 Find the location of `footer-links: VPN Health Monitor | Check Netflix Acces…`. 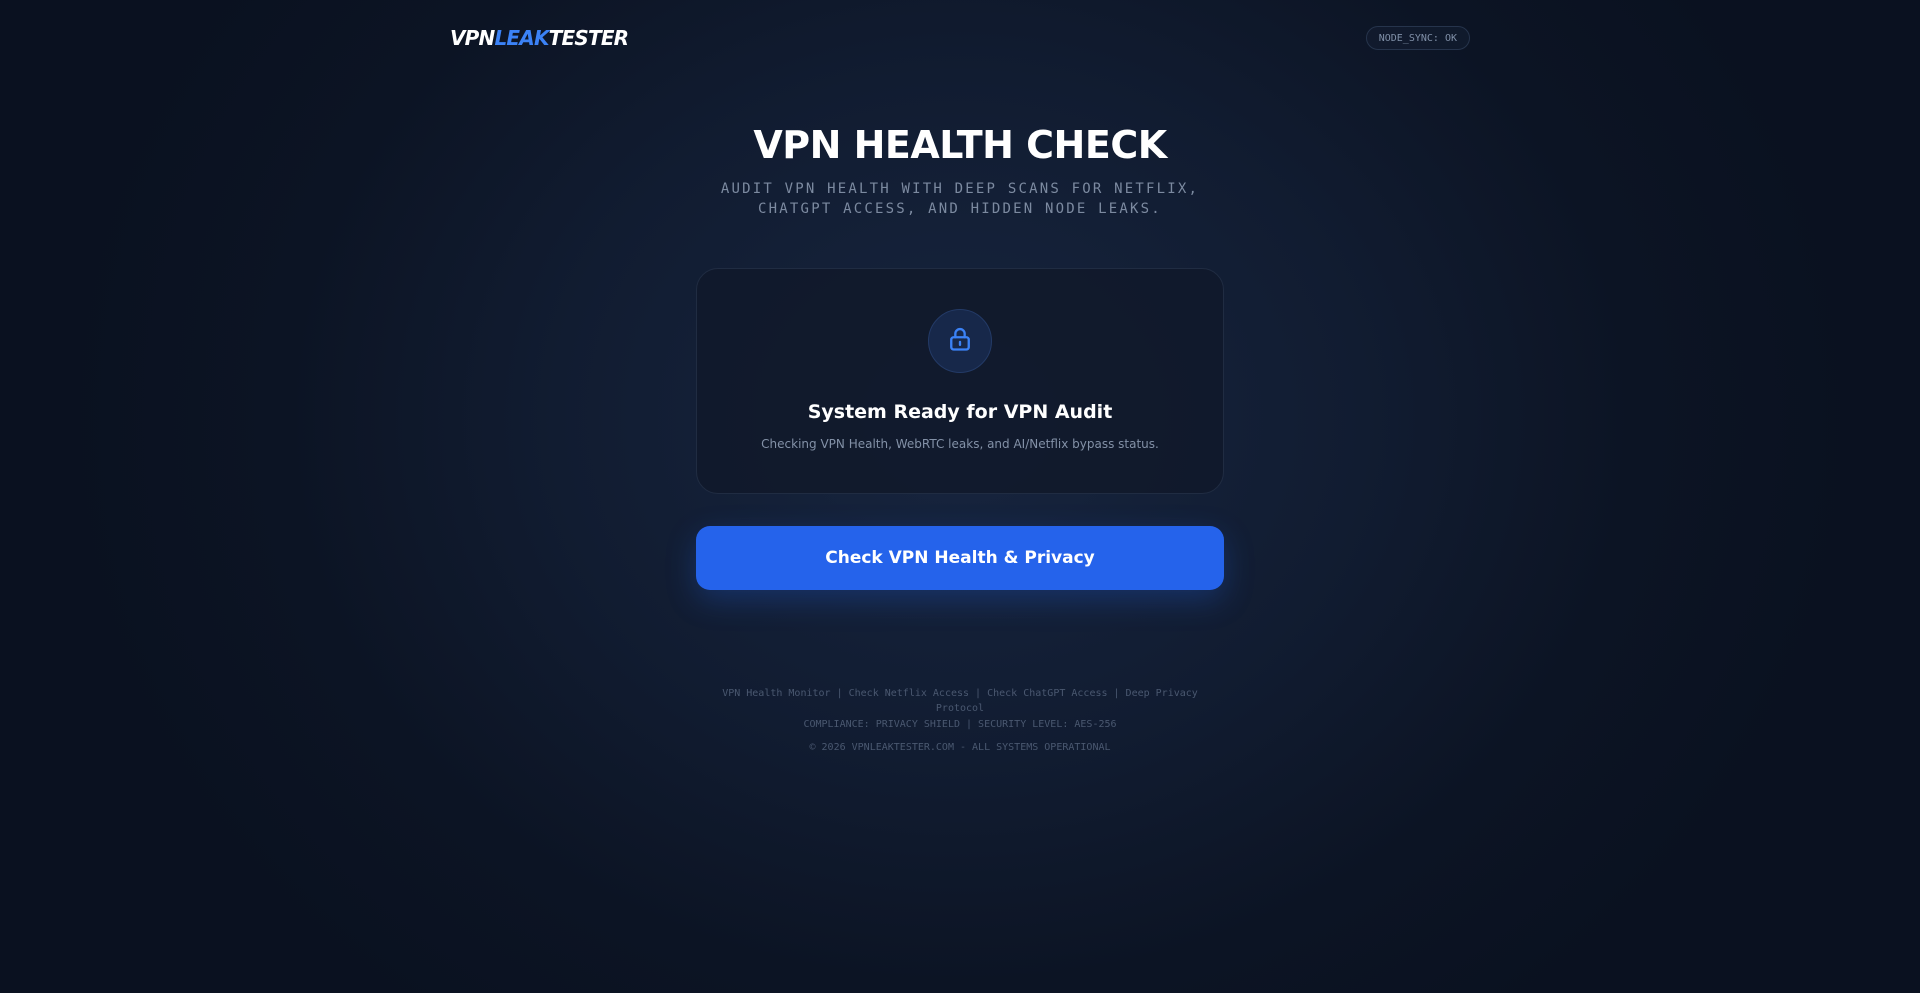

footer-links: VPN Health Monitor | Check Netflix Acces… is located at coordinates (960, 701).